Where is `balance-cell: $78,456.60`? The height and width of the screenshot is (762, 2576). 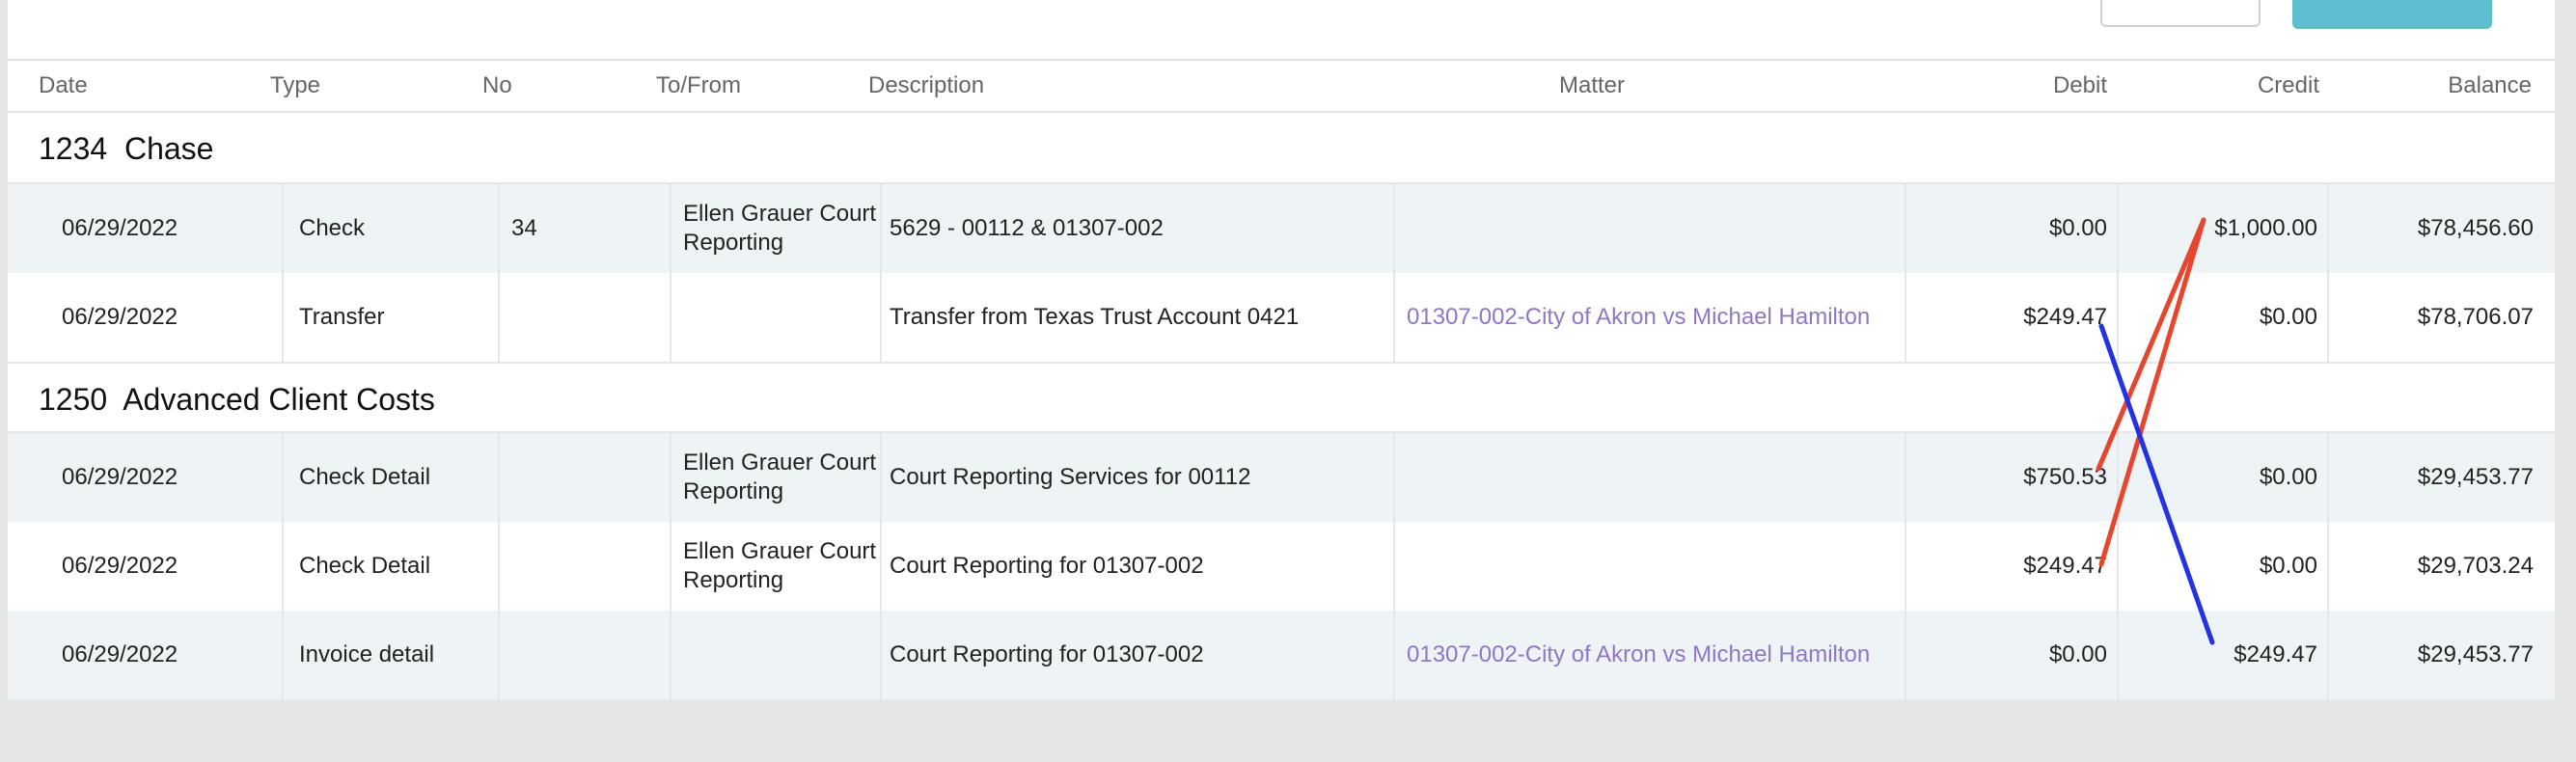 balance-cell: $78,456.60 is located at coordinates (2476, 228).